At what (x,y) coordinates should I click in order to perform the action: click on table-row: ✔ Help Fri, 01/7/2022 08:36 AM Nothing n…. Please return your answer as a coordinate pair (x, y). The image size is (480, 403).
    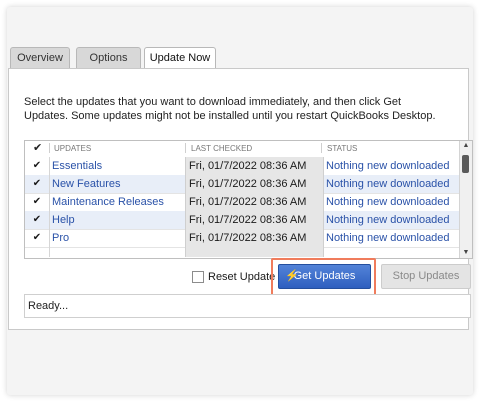
    Looking at the image, I should click on (242, 220).